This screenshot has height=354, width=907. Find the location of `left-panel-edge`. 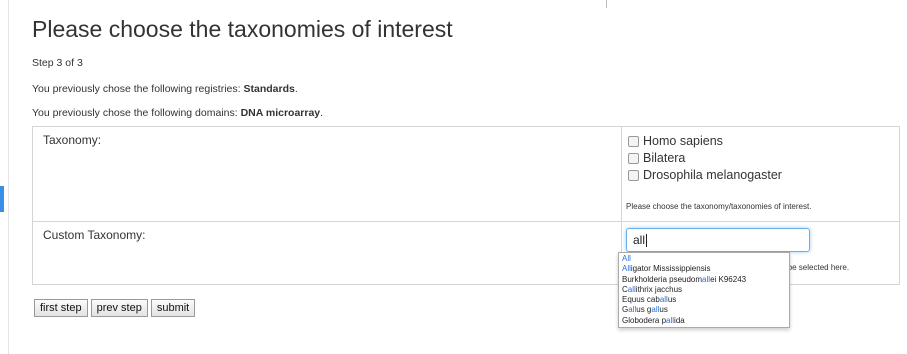

left-panel-edge is located at coordinates (4, 177).